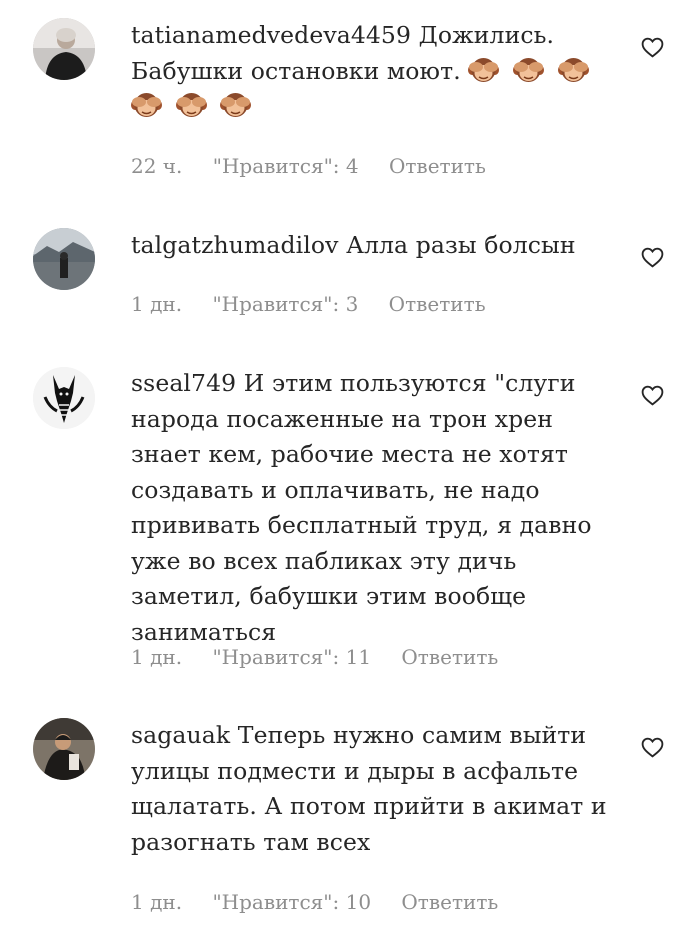  Describe the element at coordinates (271, 35) in the screenshot. I see `comment-username: tatianamedvedeva4459` at that location.